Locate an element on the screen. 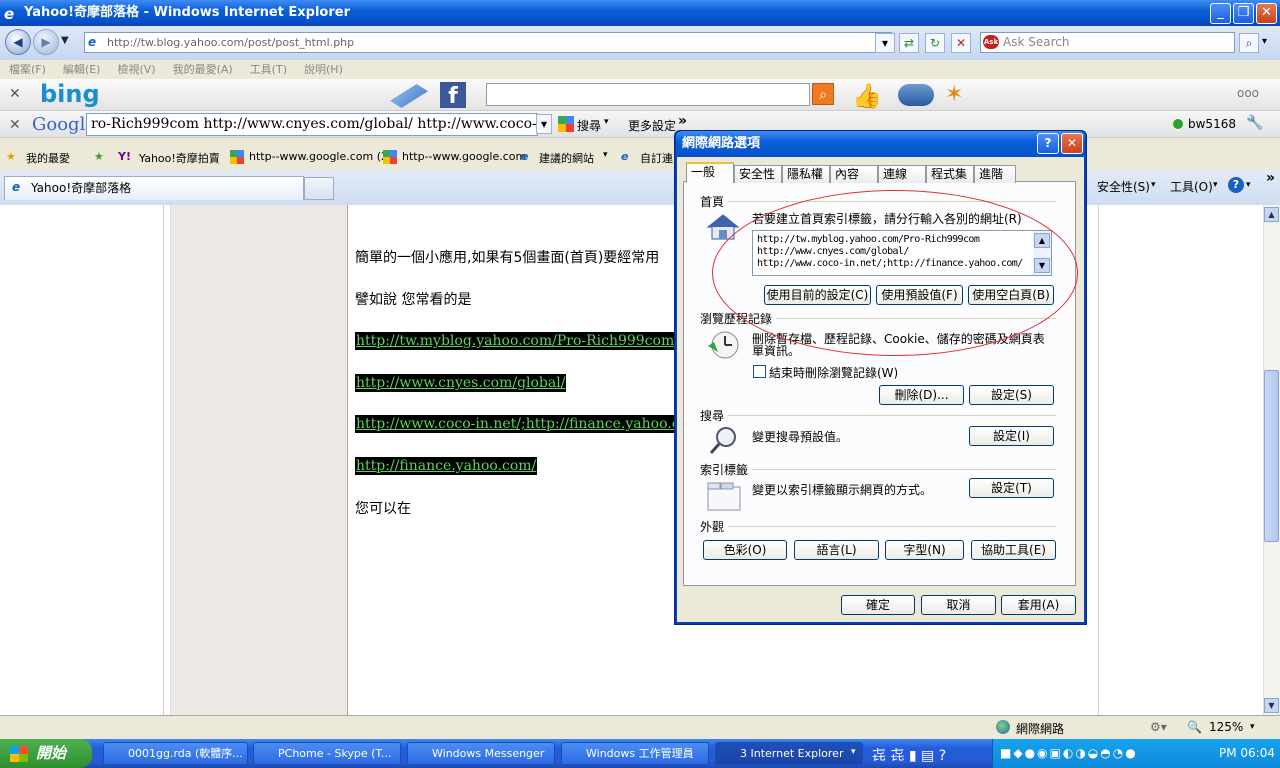 This screenshot has width=1280, height=768. google-search-button: 搜尋 is located at coordinates (589, 125).